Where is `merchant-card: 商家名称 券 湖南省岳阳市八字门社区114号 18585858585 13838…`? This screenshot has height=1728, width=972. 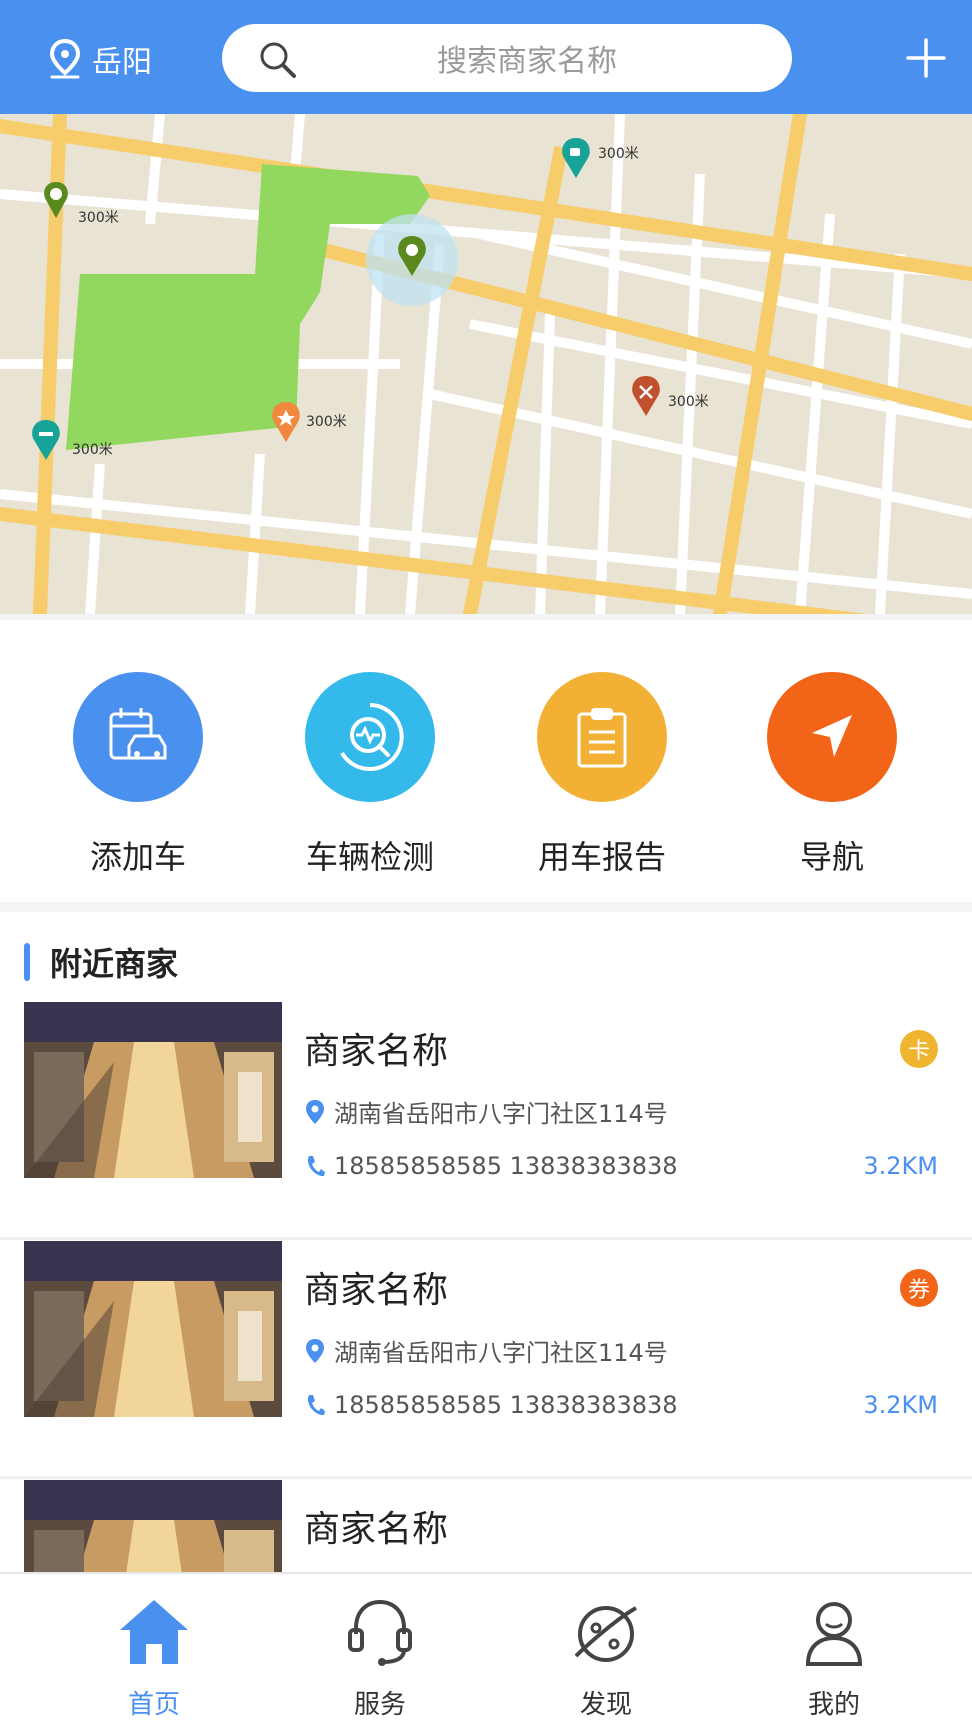
merchant-card: 商家名称 券 湖南省岳阳市八字门社区114号 18585858585 13838… is located at coordinates (486, 1360).